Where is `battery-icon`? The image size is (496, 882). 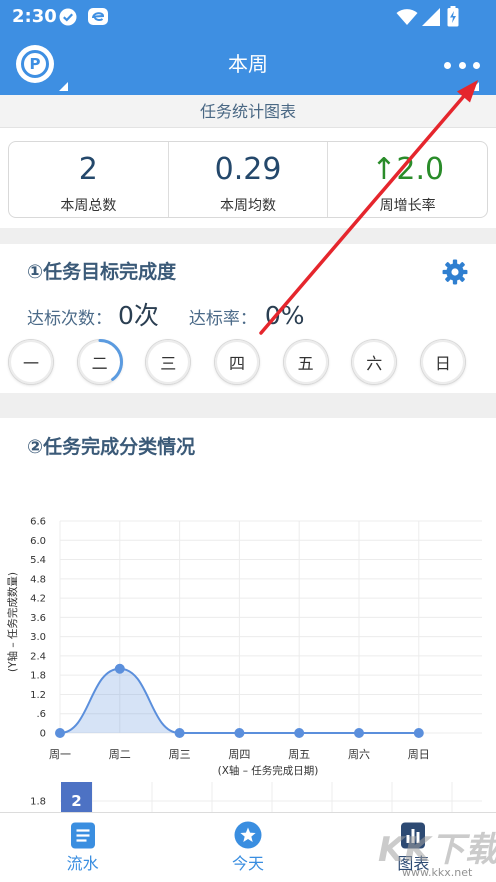 battery-icon is located at coordinates (453, 16).